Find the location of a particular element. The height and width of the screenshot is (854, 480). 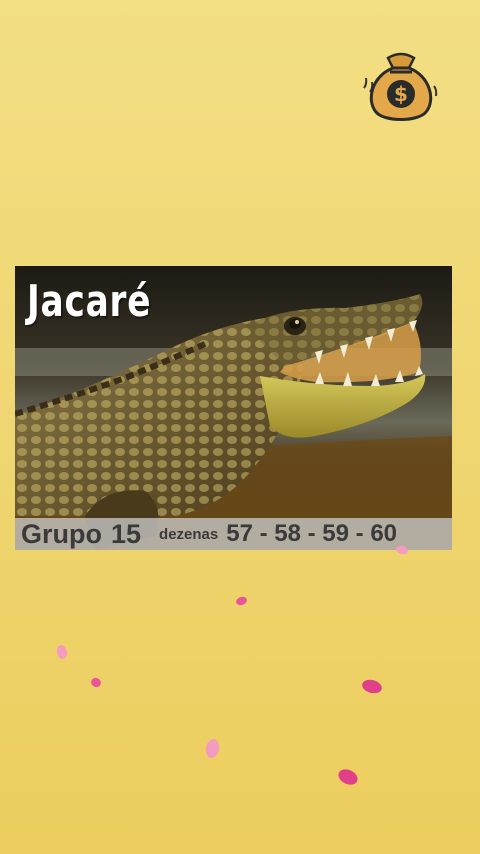

animal-name: Jacaré is located at coordinates (89, 301).